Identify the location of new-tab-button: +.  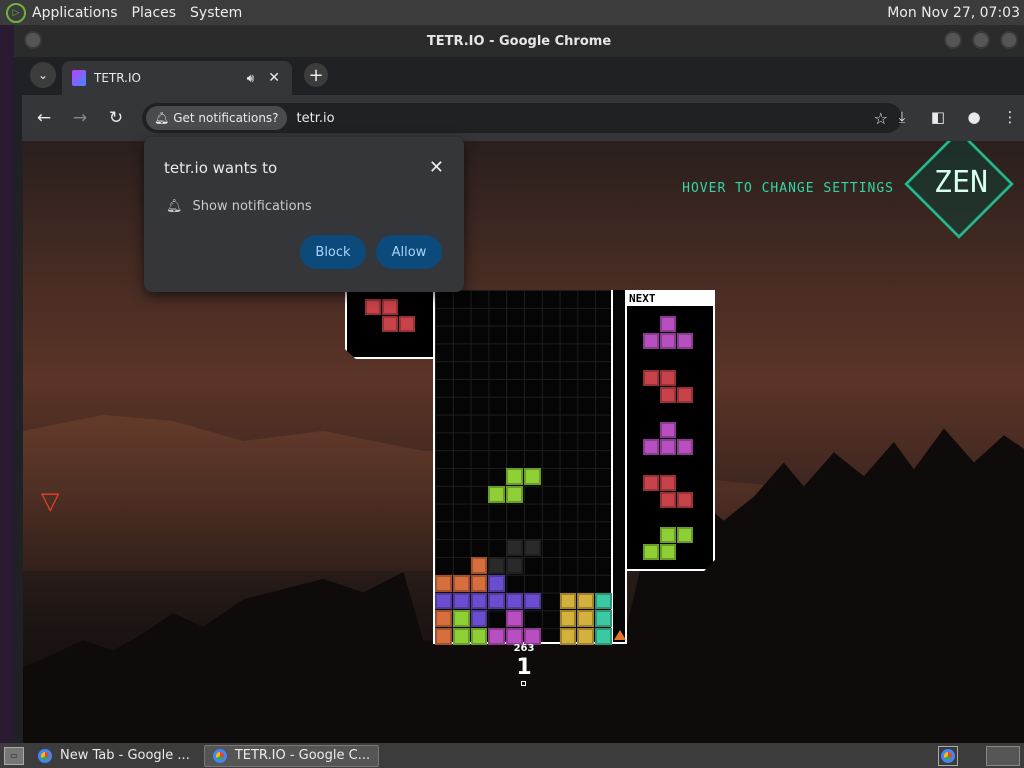
(316, 75).